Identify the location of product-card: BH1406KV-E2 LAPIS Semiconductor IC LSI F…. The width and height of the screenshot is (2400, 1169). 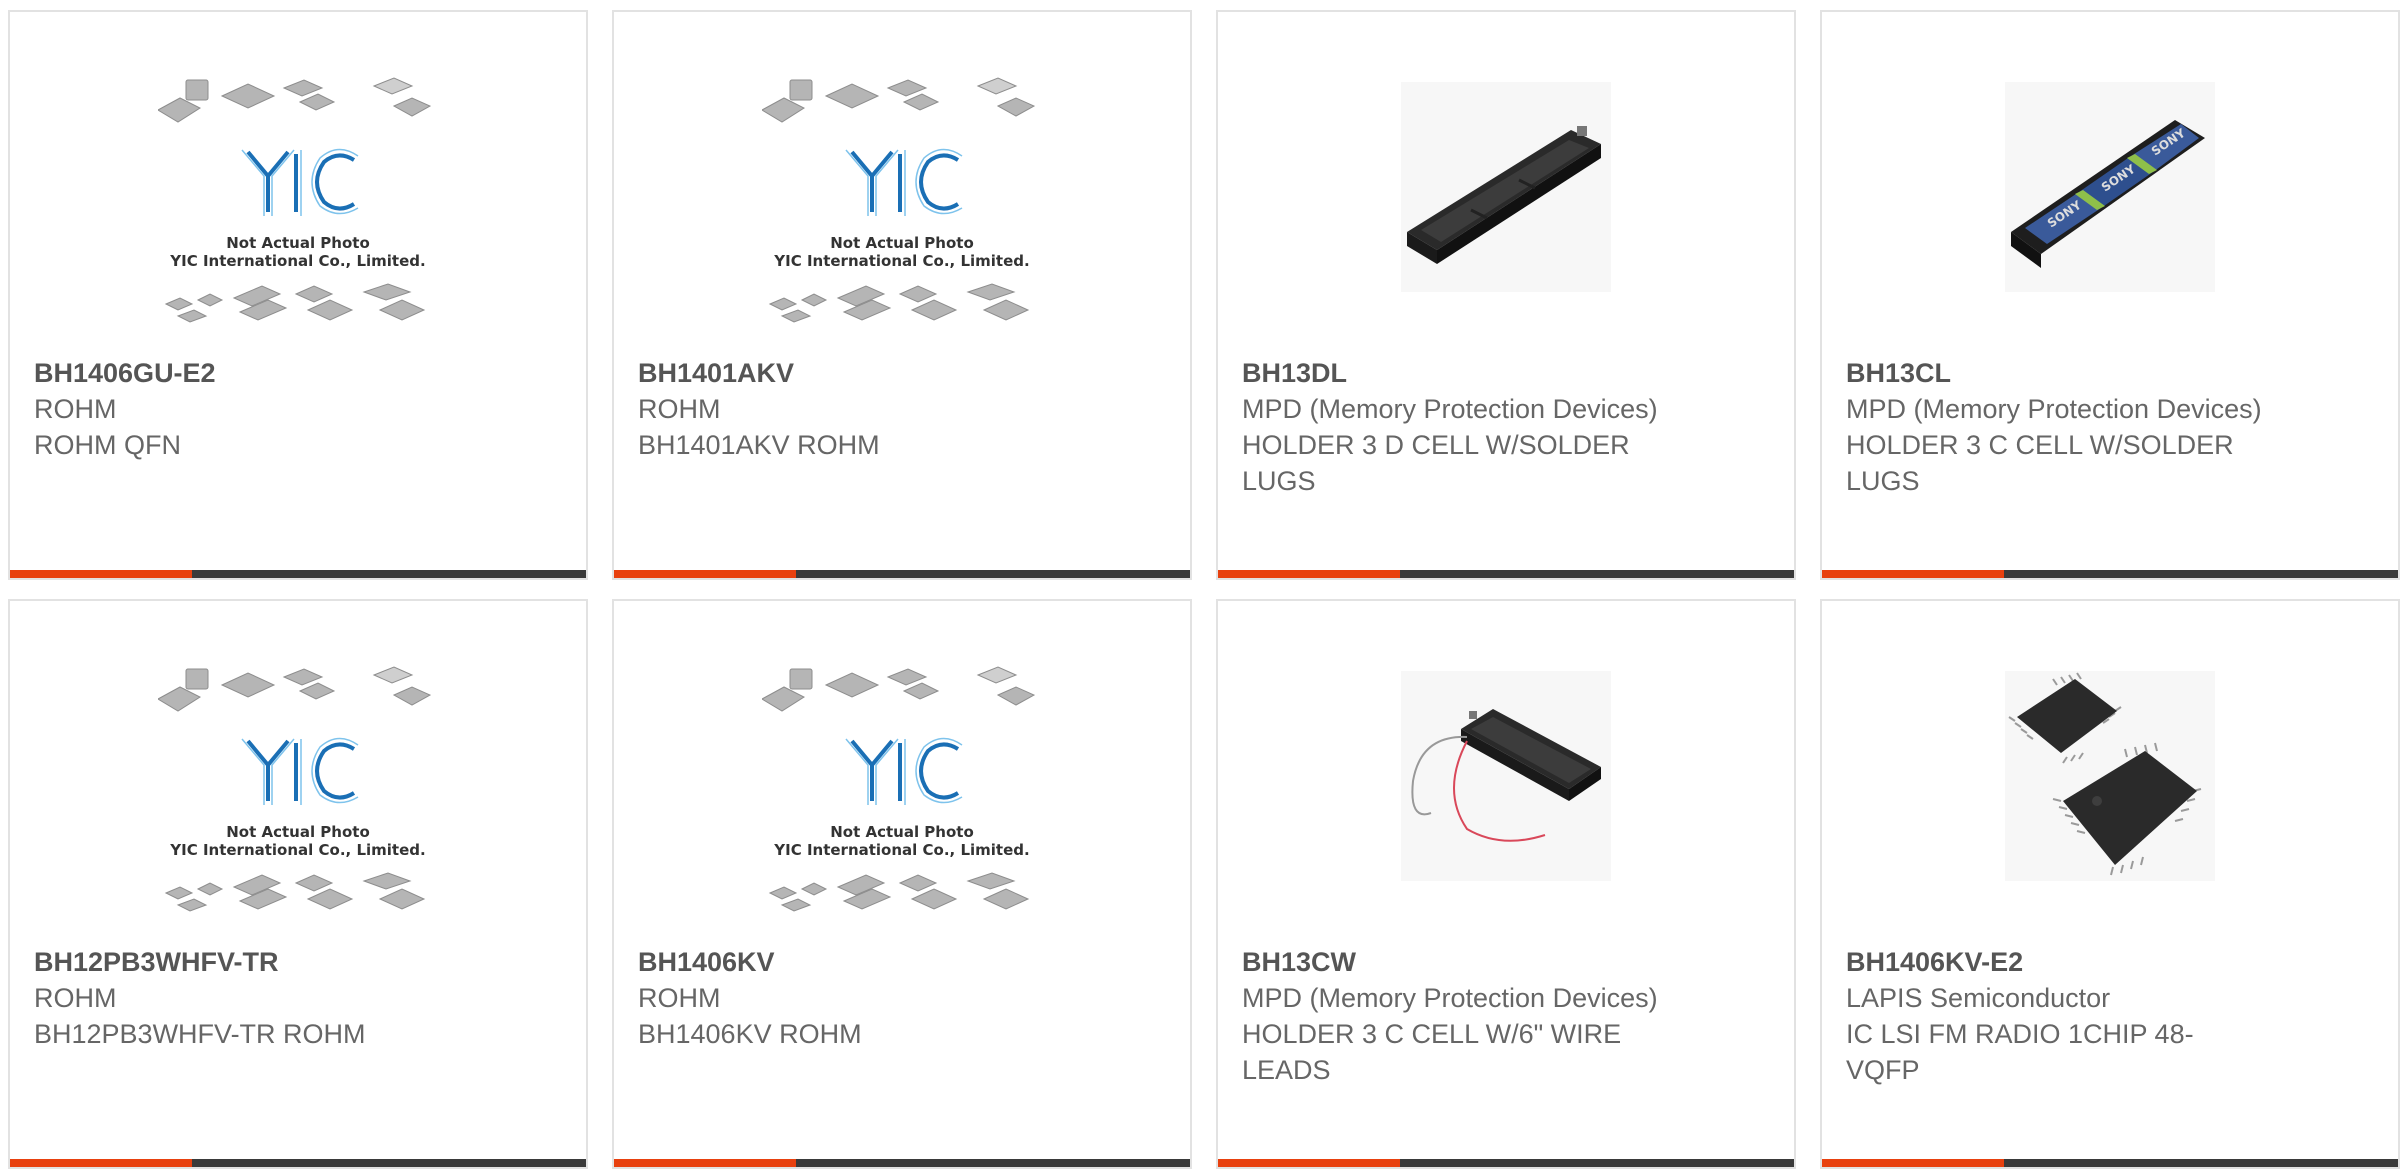
(2110, 884).